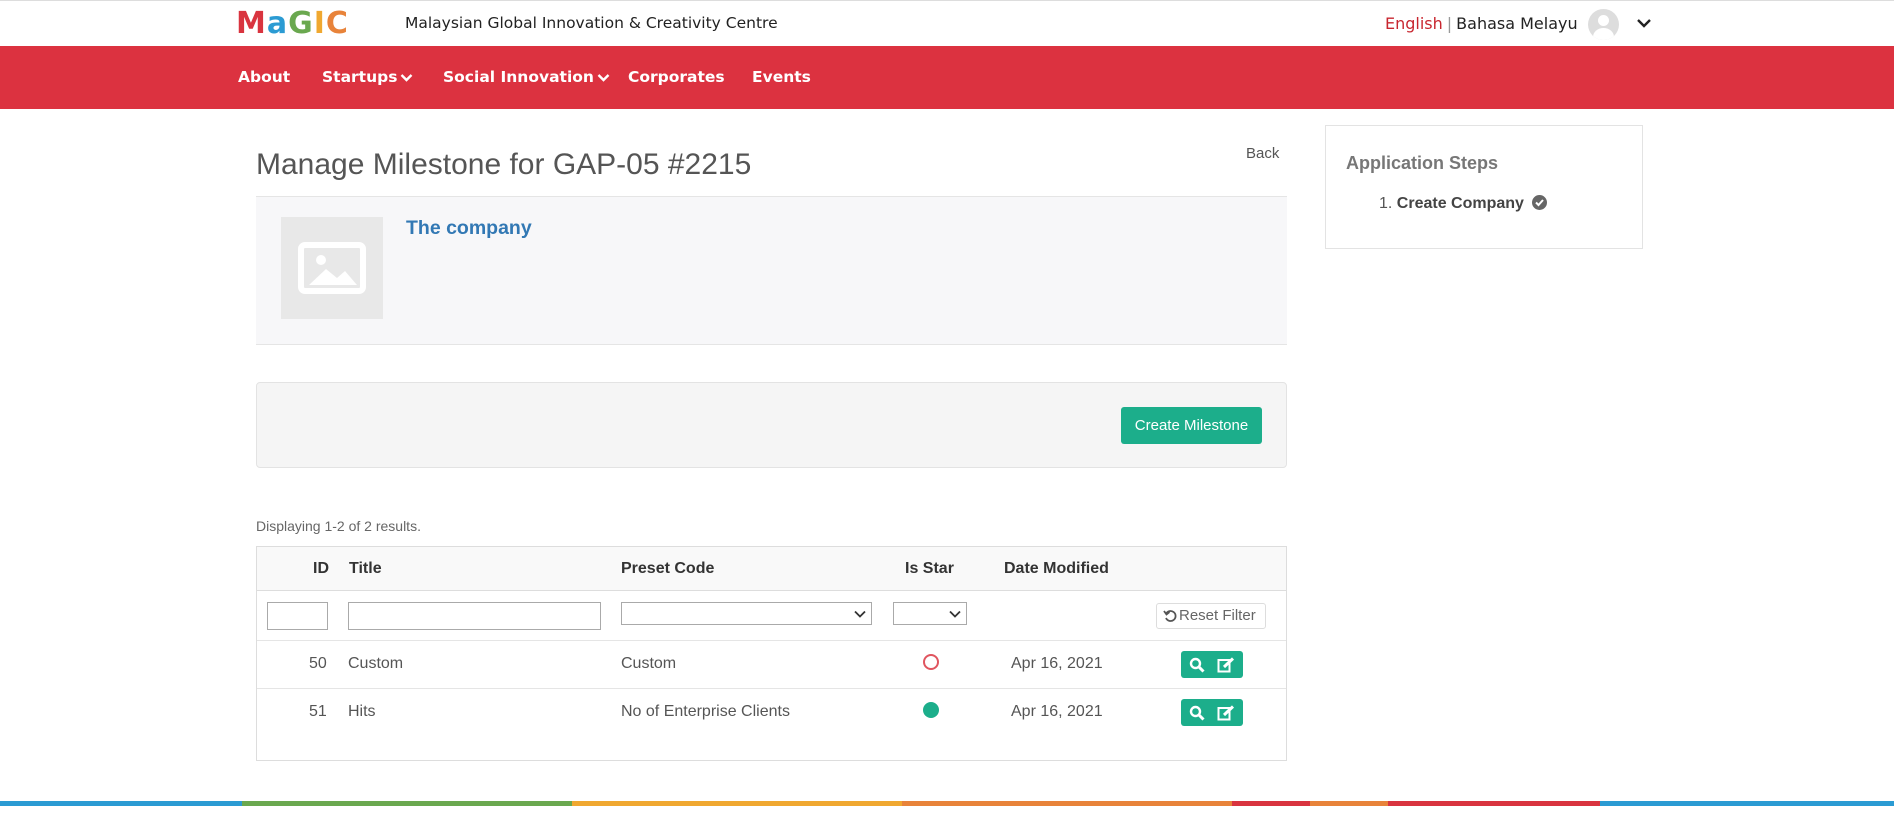  What do you see at coordinates (1191, 425) in the screenshot?
I see `create-milestone-button: Create Milestone` at bounding box center [1191, 425].